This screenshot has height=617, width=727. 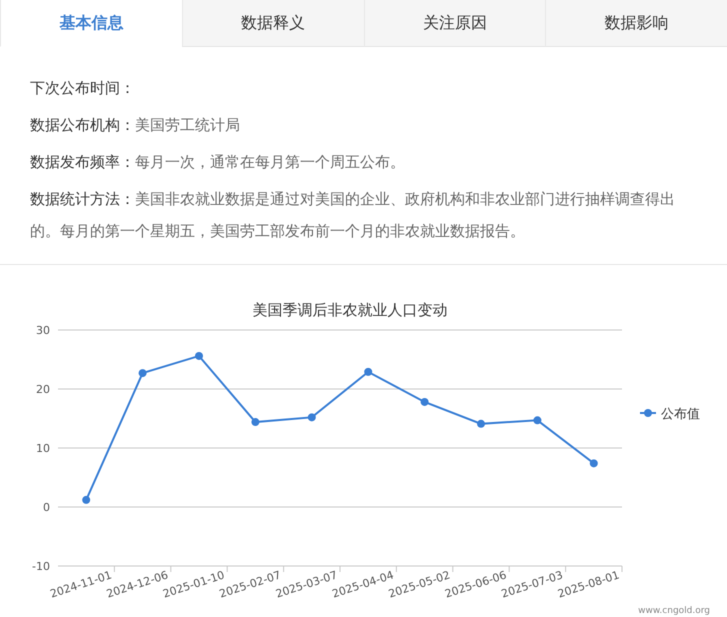 What do you see at coordinates (273, 23) in the screenshot?
I see `tab: 数据释义` at bounding box center [273, 23].